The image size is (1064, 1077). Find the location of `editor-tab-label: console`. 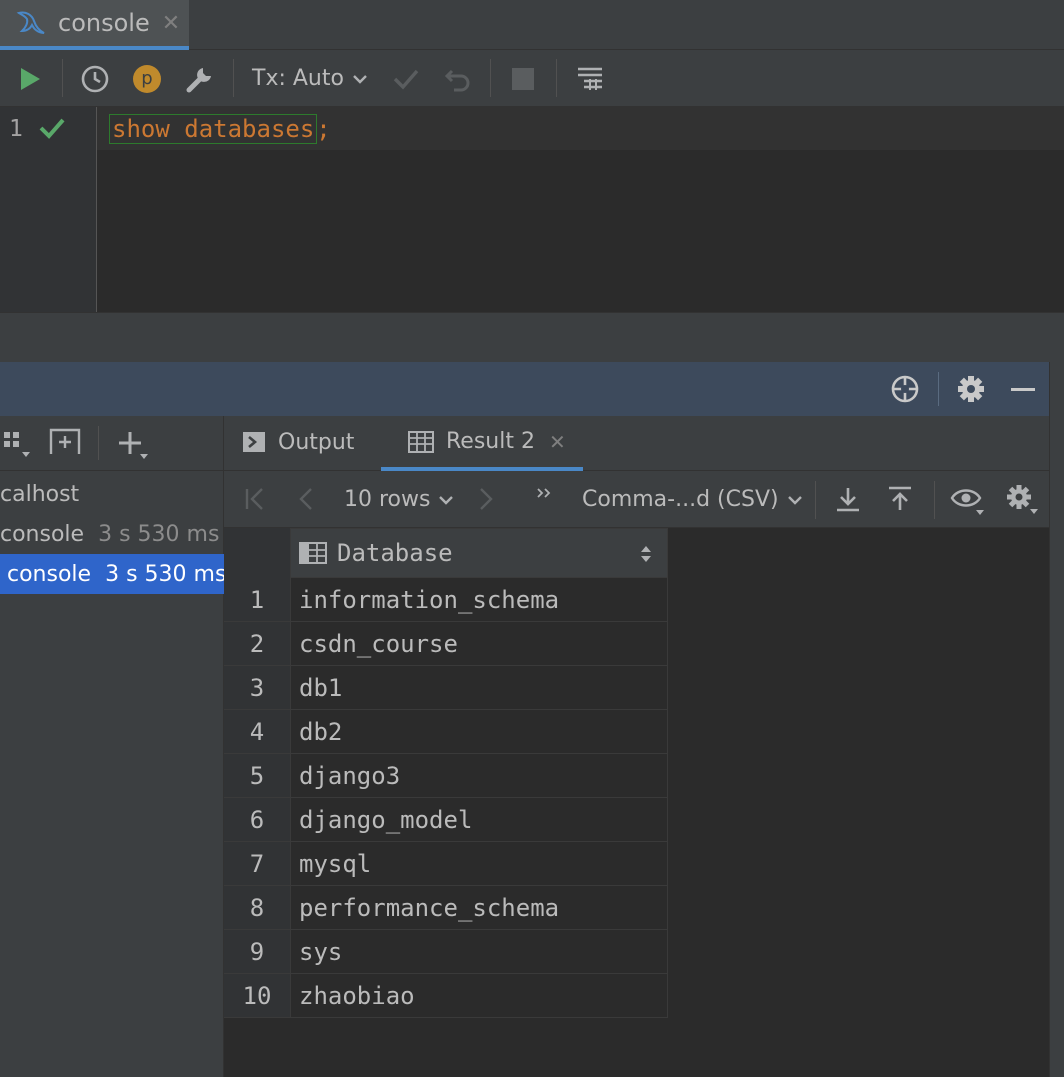

editor-tab-label: console is located at coordinates (104, 23).